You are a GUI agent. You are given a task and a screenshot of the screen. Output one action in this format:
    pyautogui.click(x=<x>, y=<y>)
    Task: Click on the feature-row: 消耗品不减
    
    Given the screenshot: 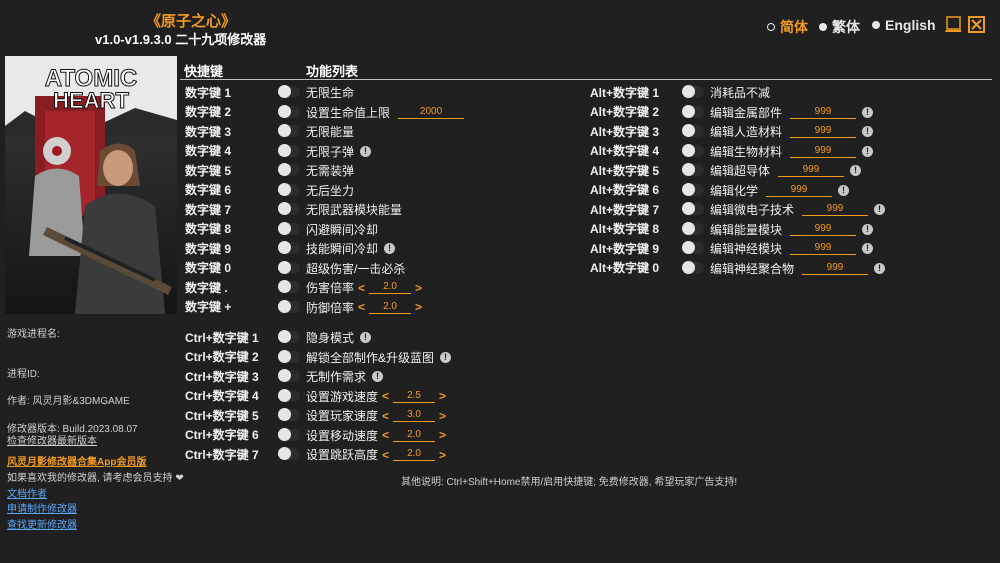 What is the action you would take?
    pyautogui.click(x=740, y=92)
    